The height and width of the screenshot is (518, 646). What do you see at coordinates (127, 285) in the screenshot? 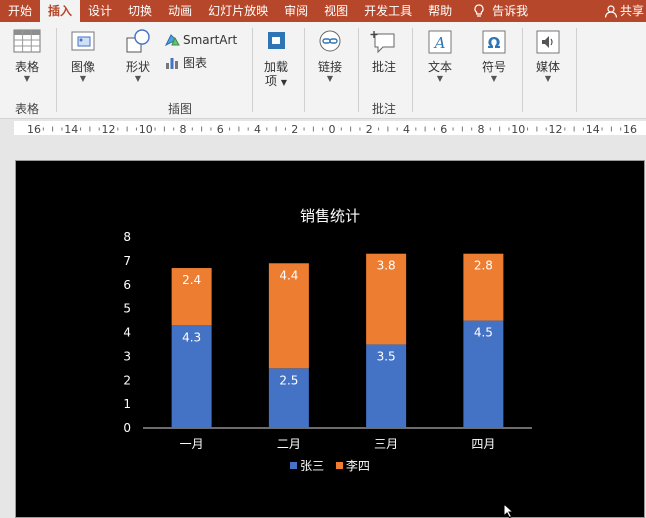
I see `y-tick-label: 6` at bounding box center [127, 285].